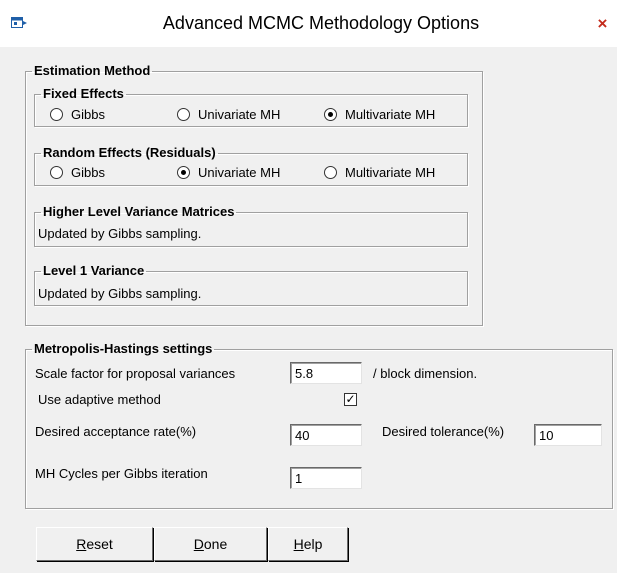  Describe the element at coordinates (215, 544) in the screenshot. I see `done-button-label: one` at that location.